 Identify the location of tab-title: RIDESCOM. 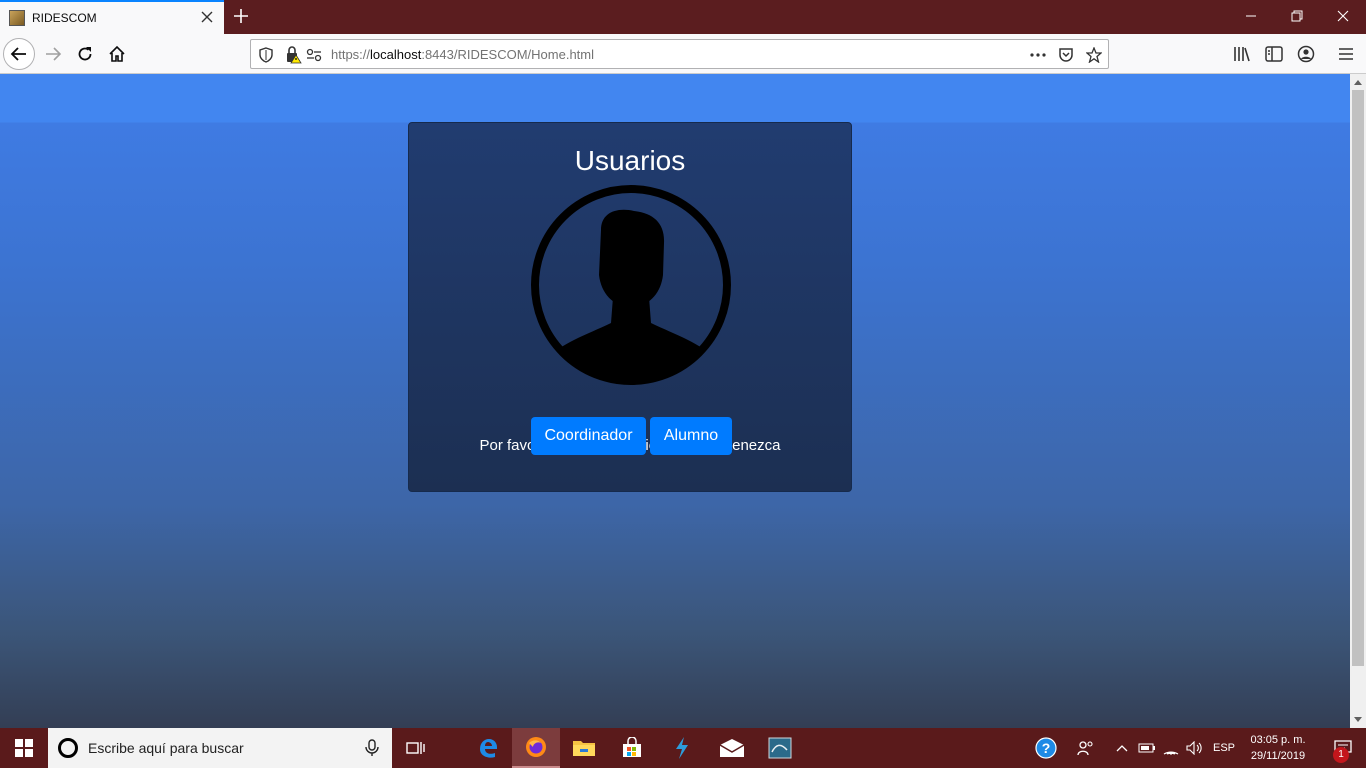
(64, 18).